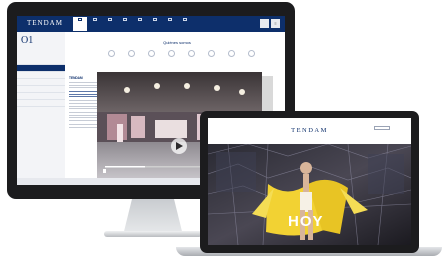  Describe the element at coordinates (153, 216) in the screenshot. I see `monitor-stand` at that location.